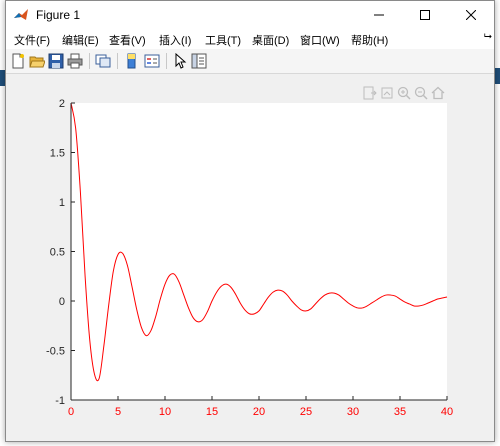 This screenshot has width=500, height=446. Describe the element at coordinates (488, 36) in the screenshot. I see `chevron-right-icon: ⮡` at that location.